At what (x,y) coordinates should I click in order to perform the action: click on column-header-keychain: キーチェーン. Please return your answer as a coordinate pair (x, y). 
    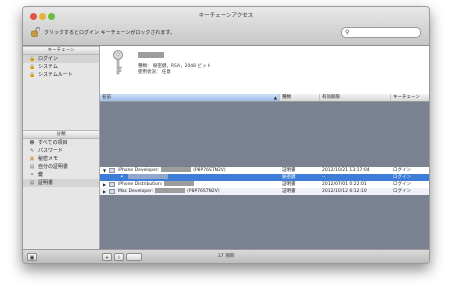
    Looking at the image, I should click on (410, 97).